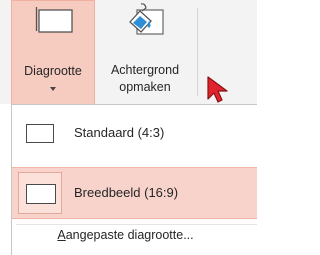 The width and height of the screenshot is (320, 255). What do you see at coordinates (119, 132) in the screenshot?
I see `menu-item-label: Standaard (4:3)` at bounding box center [119, 132].